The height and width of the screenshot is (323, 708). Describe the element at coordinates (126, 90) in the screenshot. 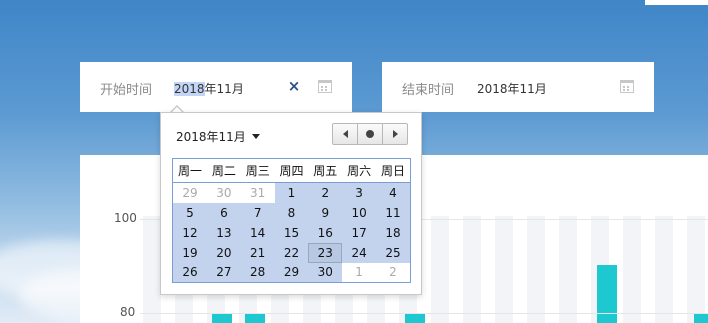

I see `start-date-label: 开始时间` at that location.